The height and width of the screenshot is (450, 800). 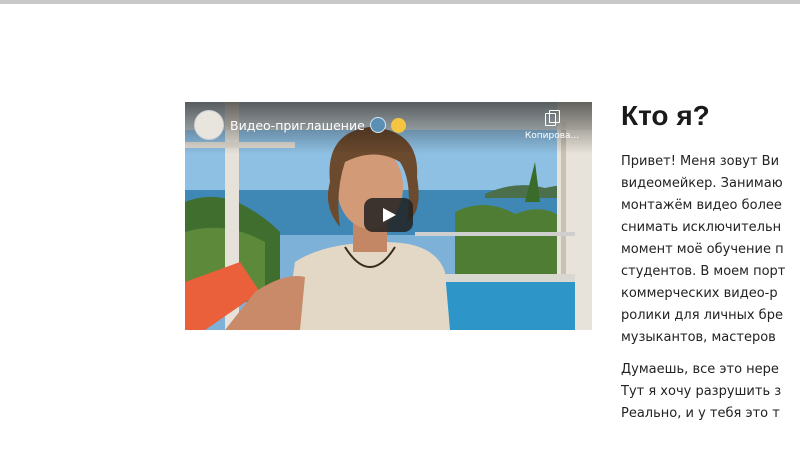 What do you see at coordinates (698, 337) in the screenshot?
I see `text-line: музыкантов, мастеров` at bounding box center [698, 337].